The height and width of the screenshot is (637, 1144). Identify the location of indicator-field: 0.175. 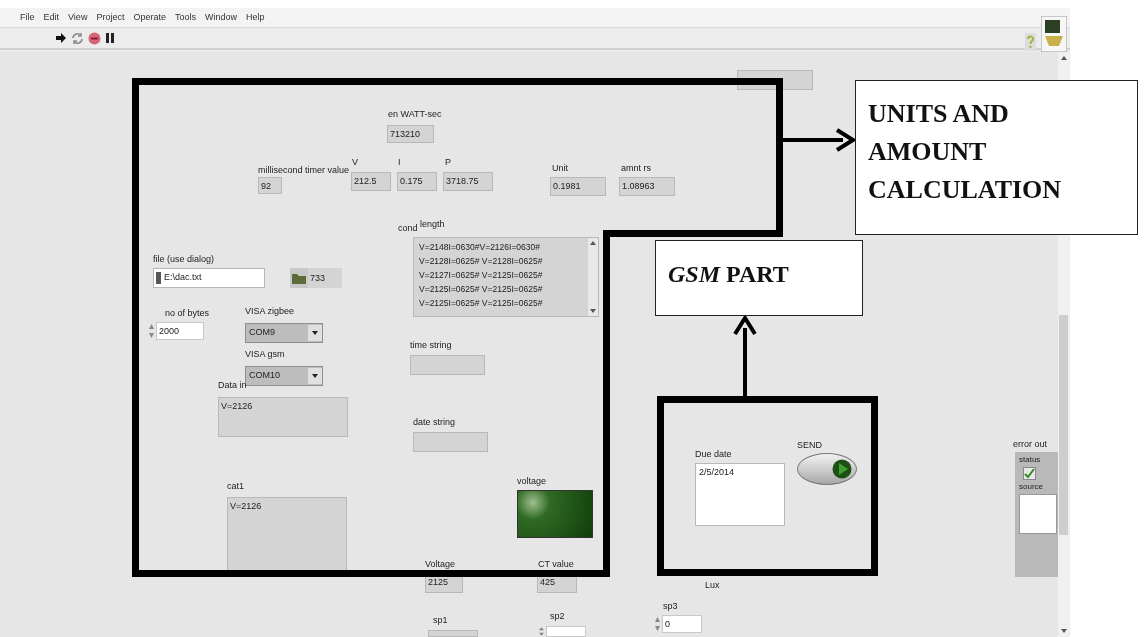
(417, 181).